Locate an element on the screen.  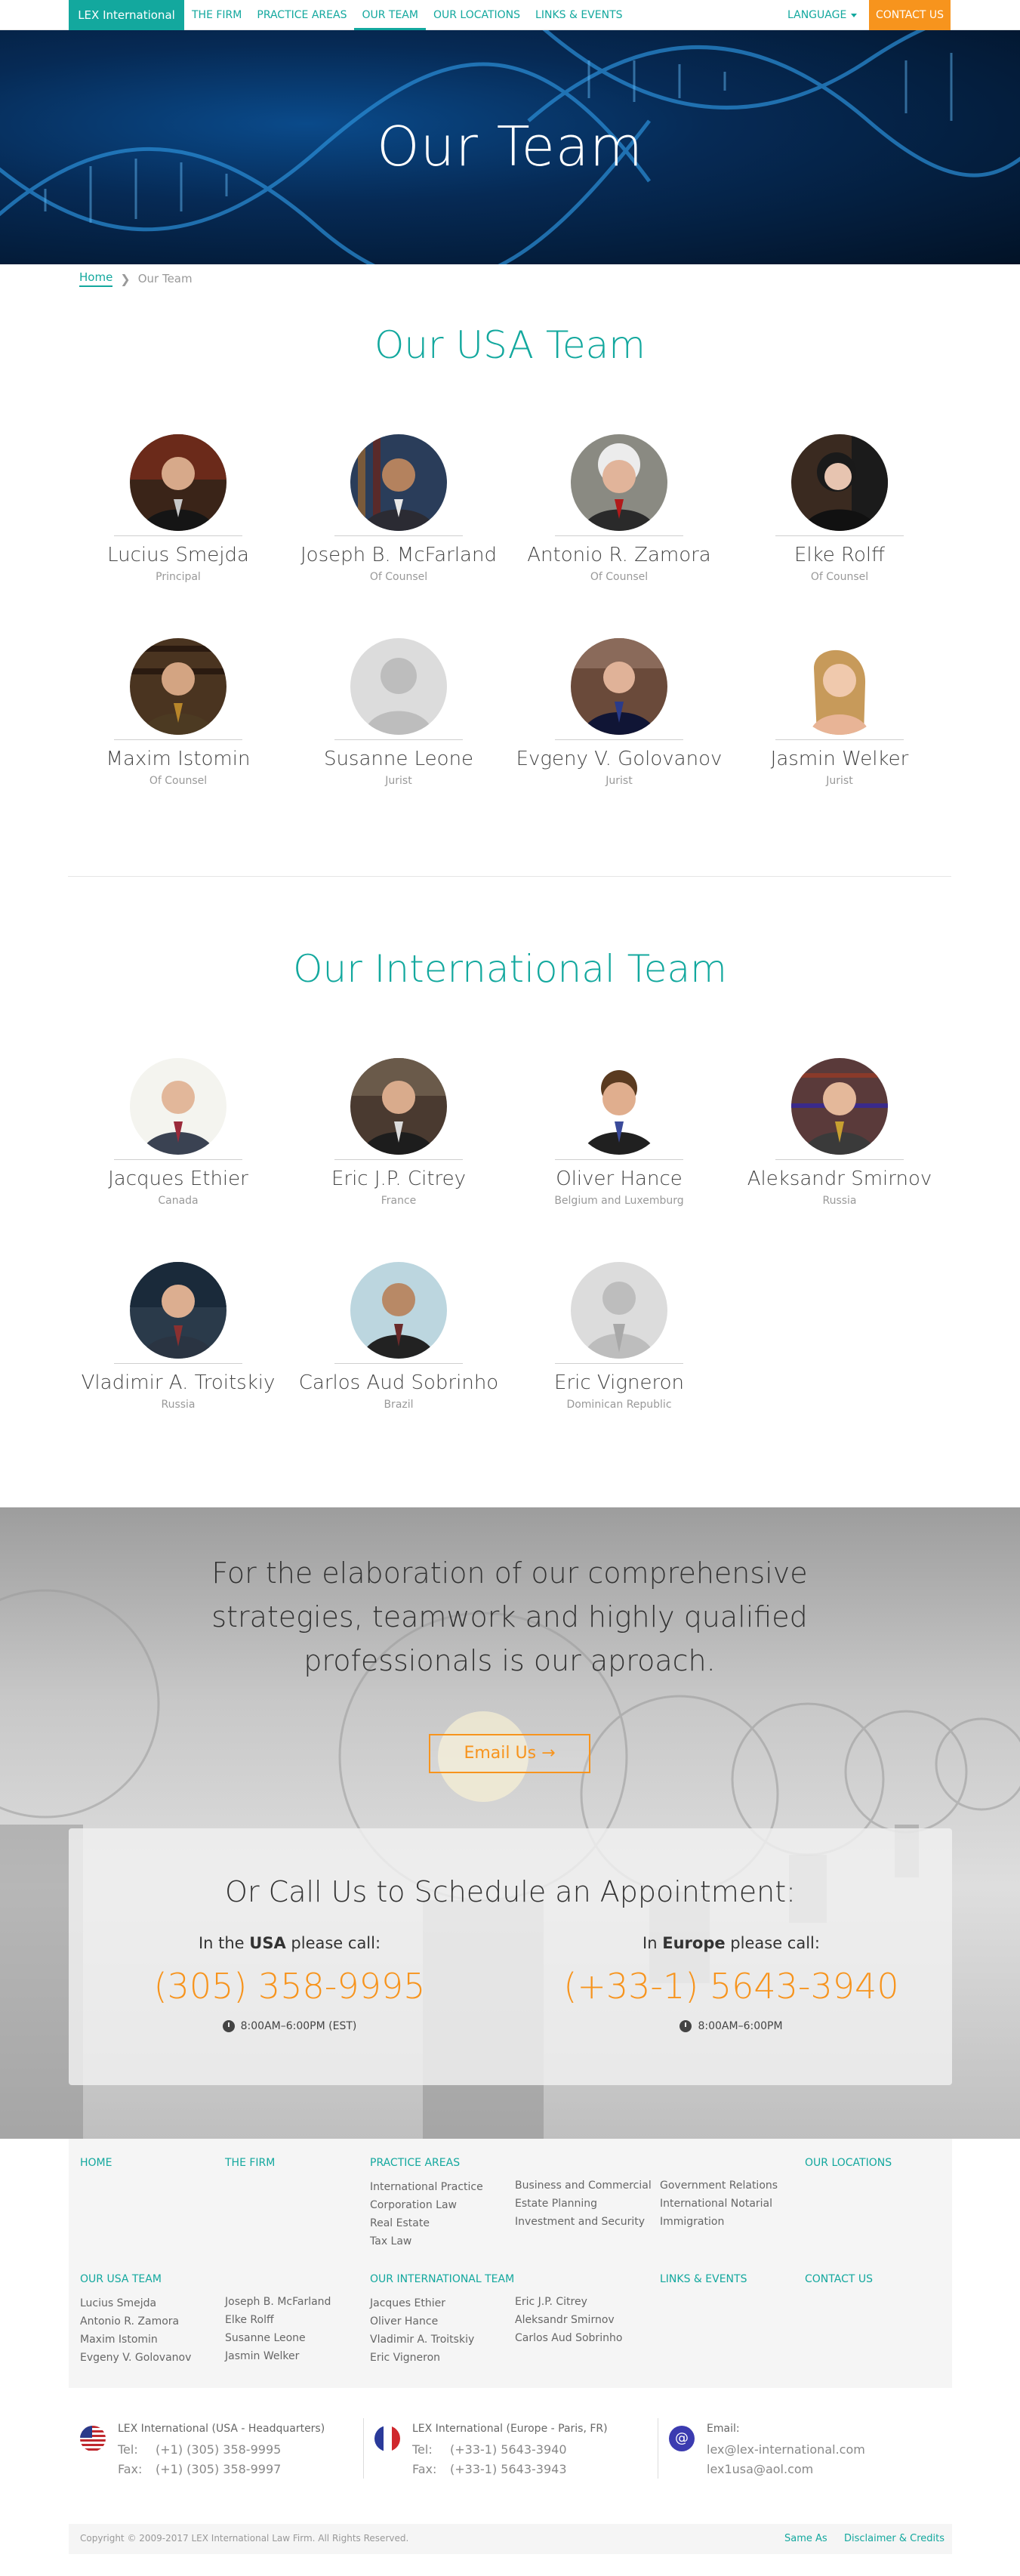
brand-logo: LEX International is located at coordinates (126, 15).